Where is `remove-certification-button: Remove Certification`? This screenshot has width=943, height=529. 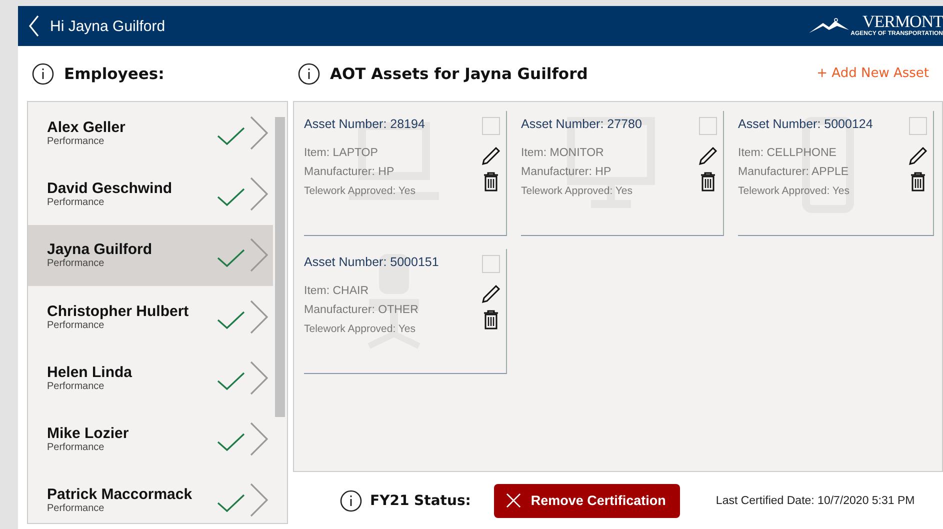 remove-certification-button: Remove Certification is located at coordinates (587, 501).